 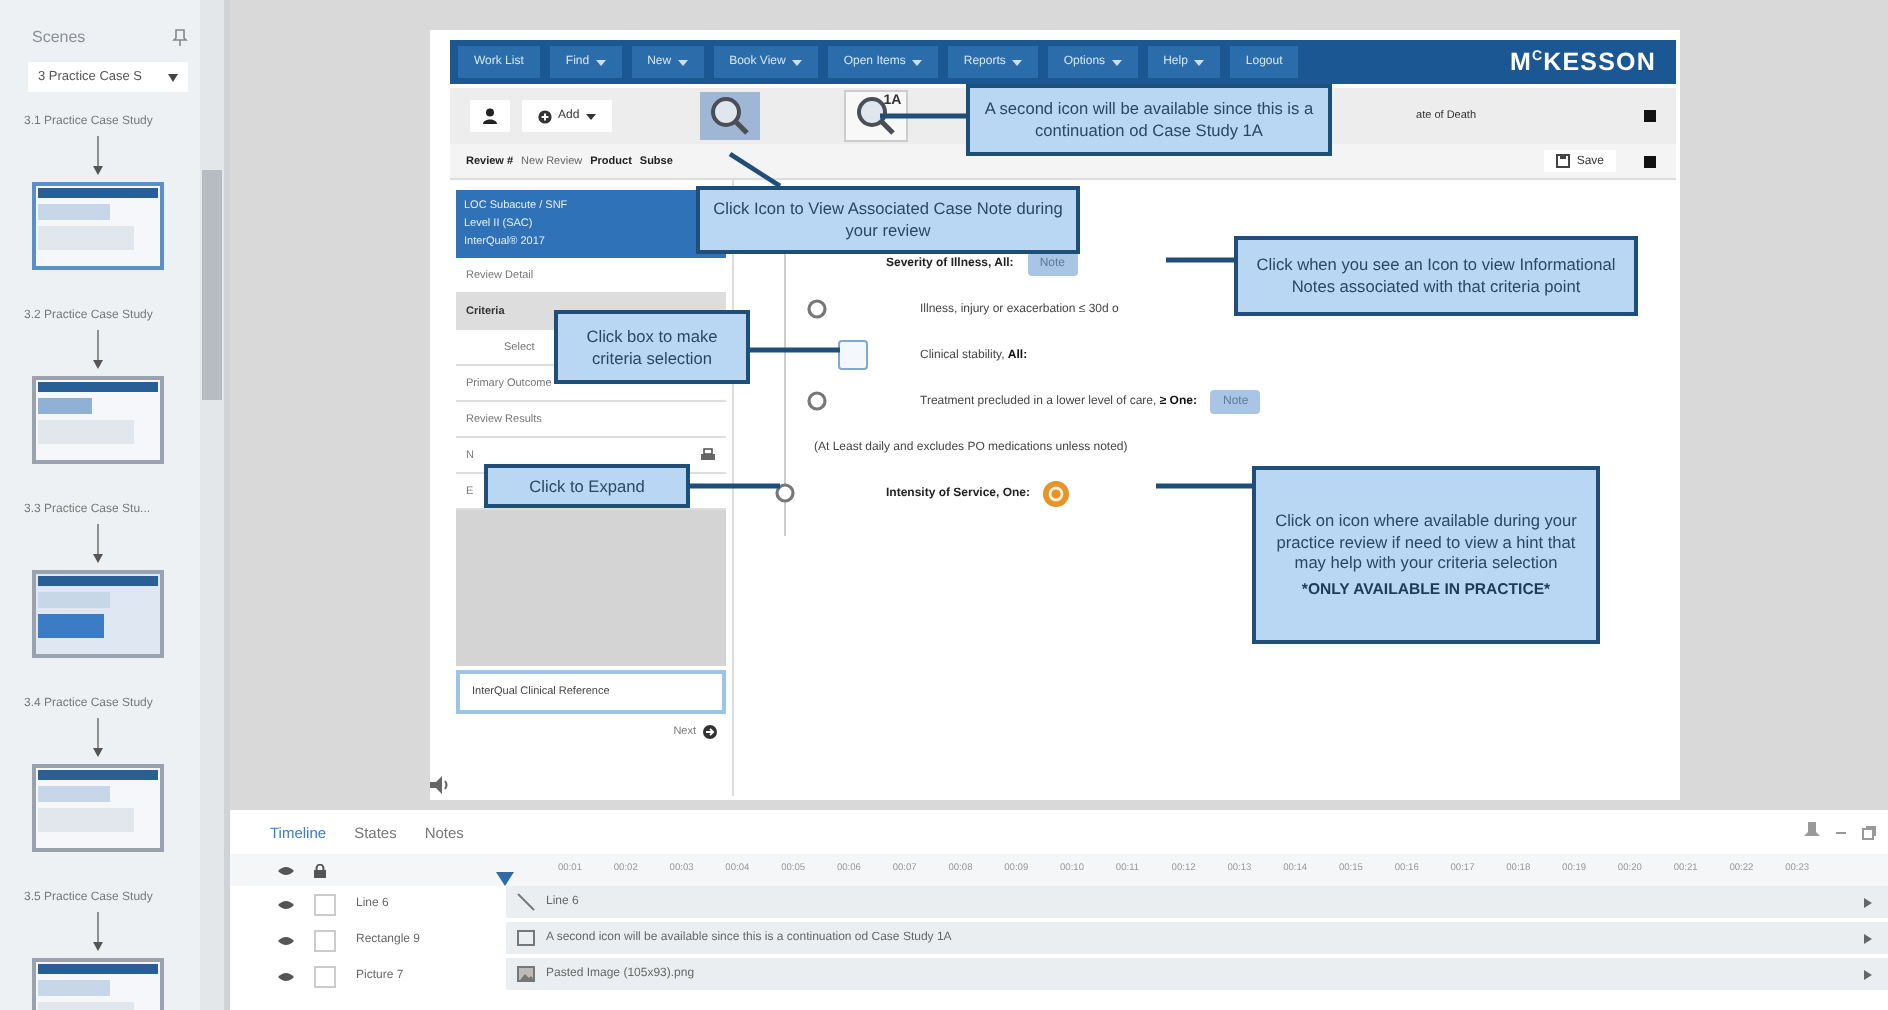 What do you see at coordinates (505, 879) in the screenshot?
I see `playhead-icon` at bounding box center [505, 879].